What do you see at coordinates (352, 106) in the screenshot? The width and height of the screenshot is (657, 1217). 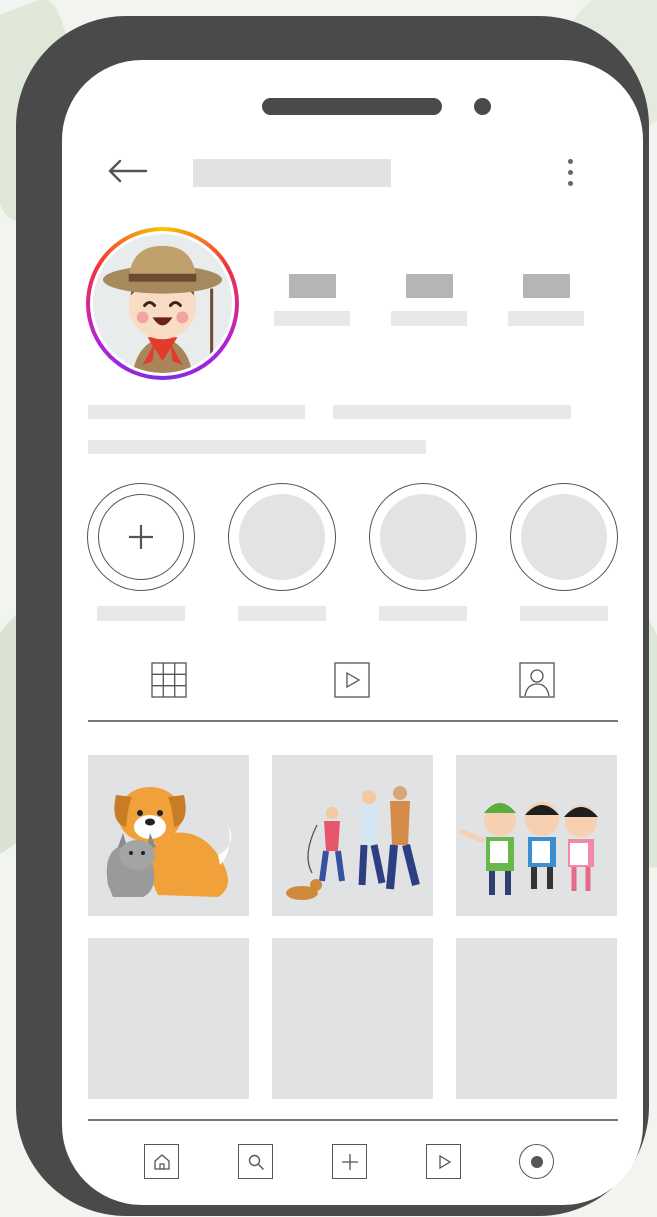 I see `speaker-grille` at bounding box center [352, 106].